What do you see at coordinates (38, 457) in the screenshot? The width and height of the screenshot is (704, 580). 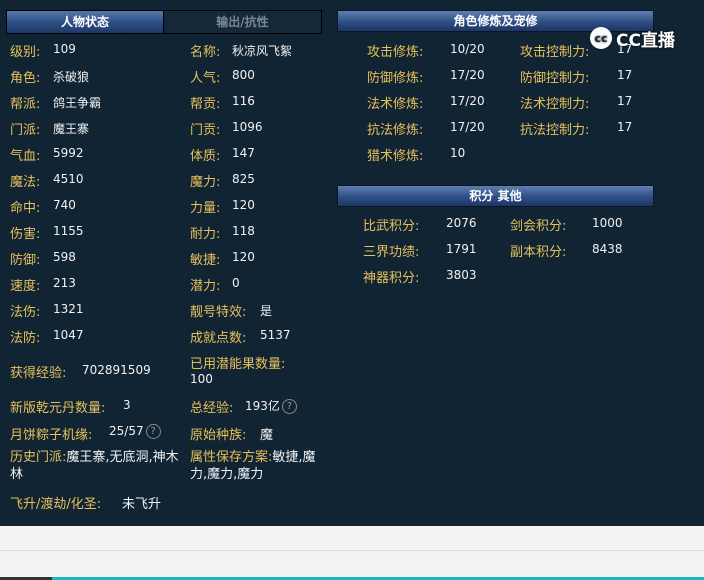 I see `history-sect-label: 历史门派:` at bounding box center [38, 457].